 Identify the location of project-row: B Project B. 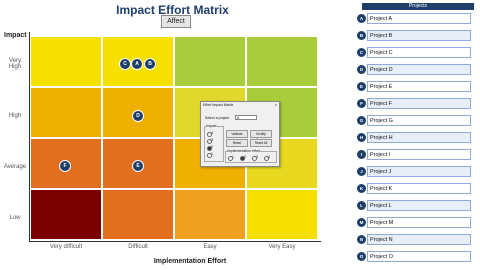
(416, 36).